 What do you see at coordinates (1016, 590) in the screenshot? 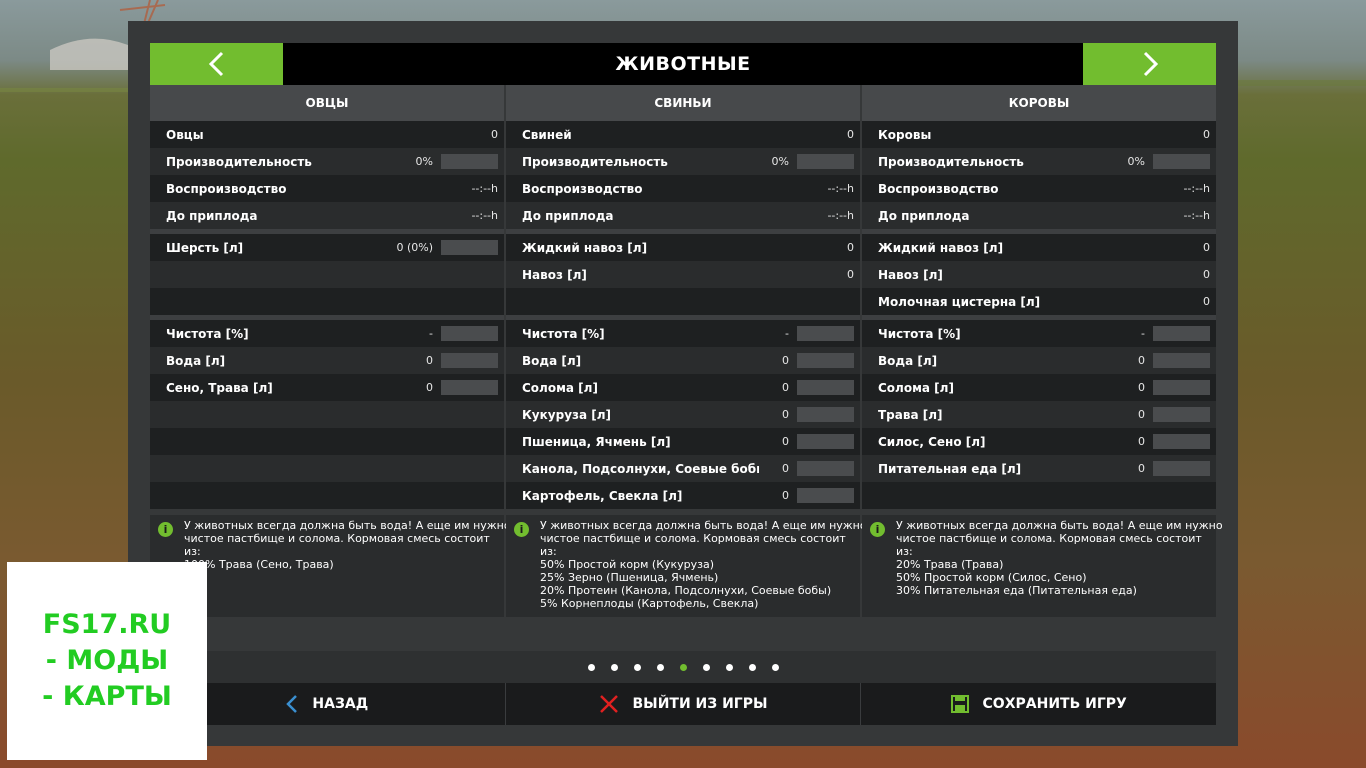
I see `info-text: 30% Питательная еда (Питательная еда)` at bounding box center [1016, 590].